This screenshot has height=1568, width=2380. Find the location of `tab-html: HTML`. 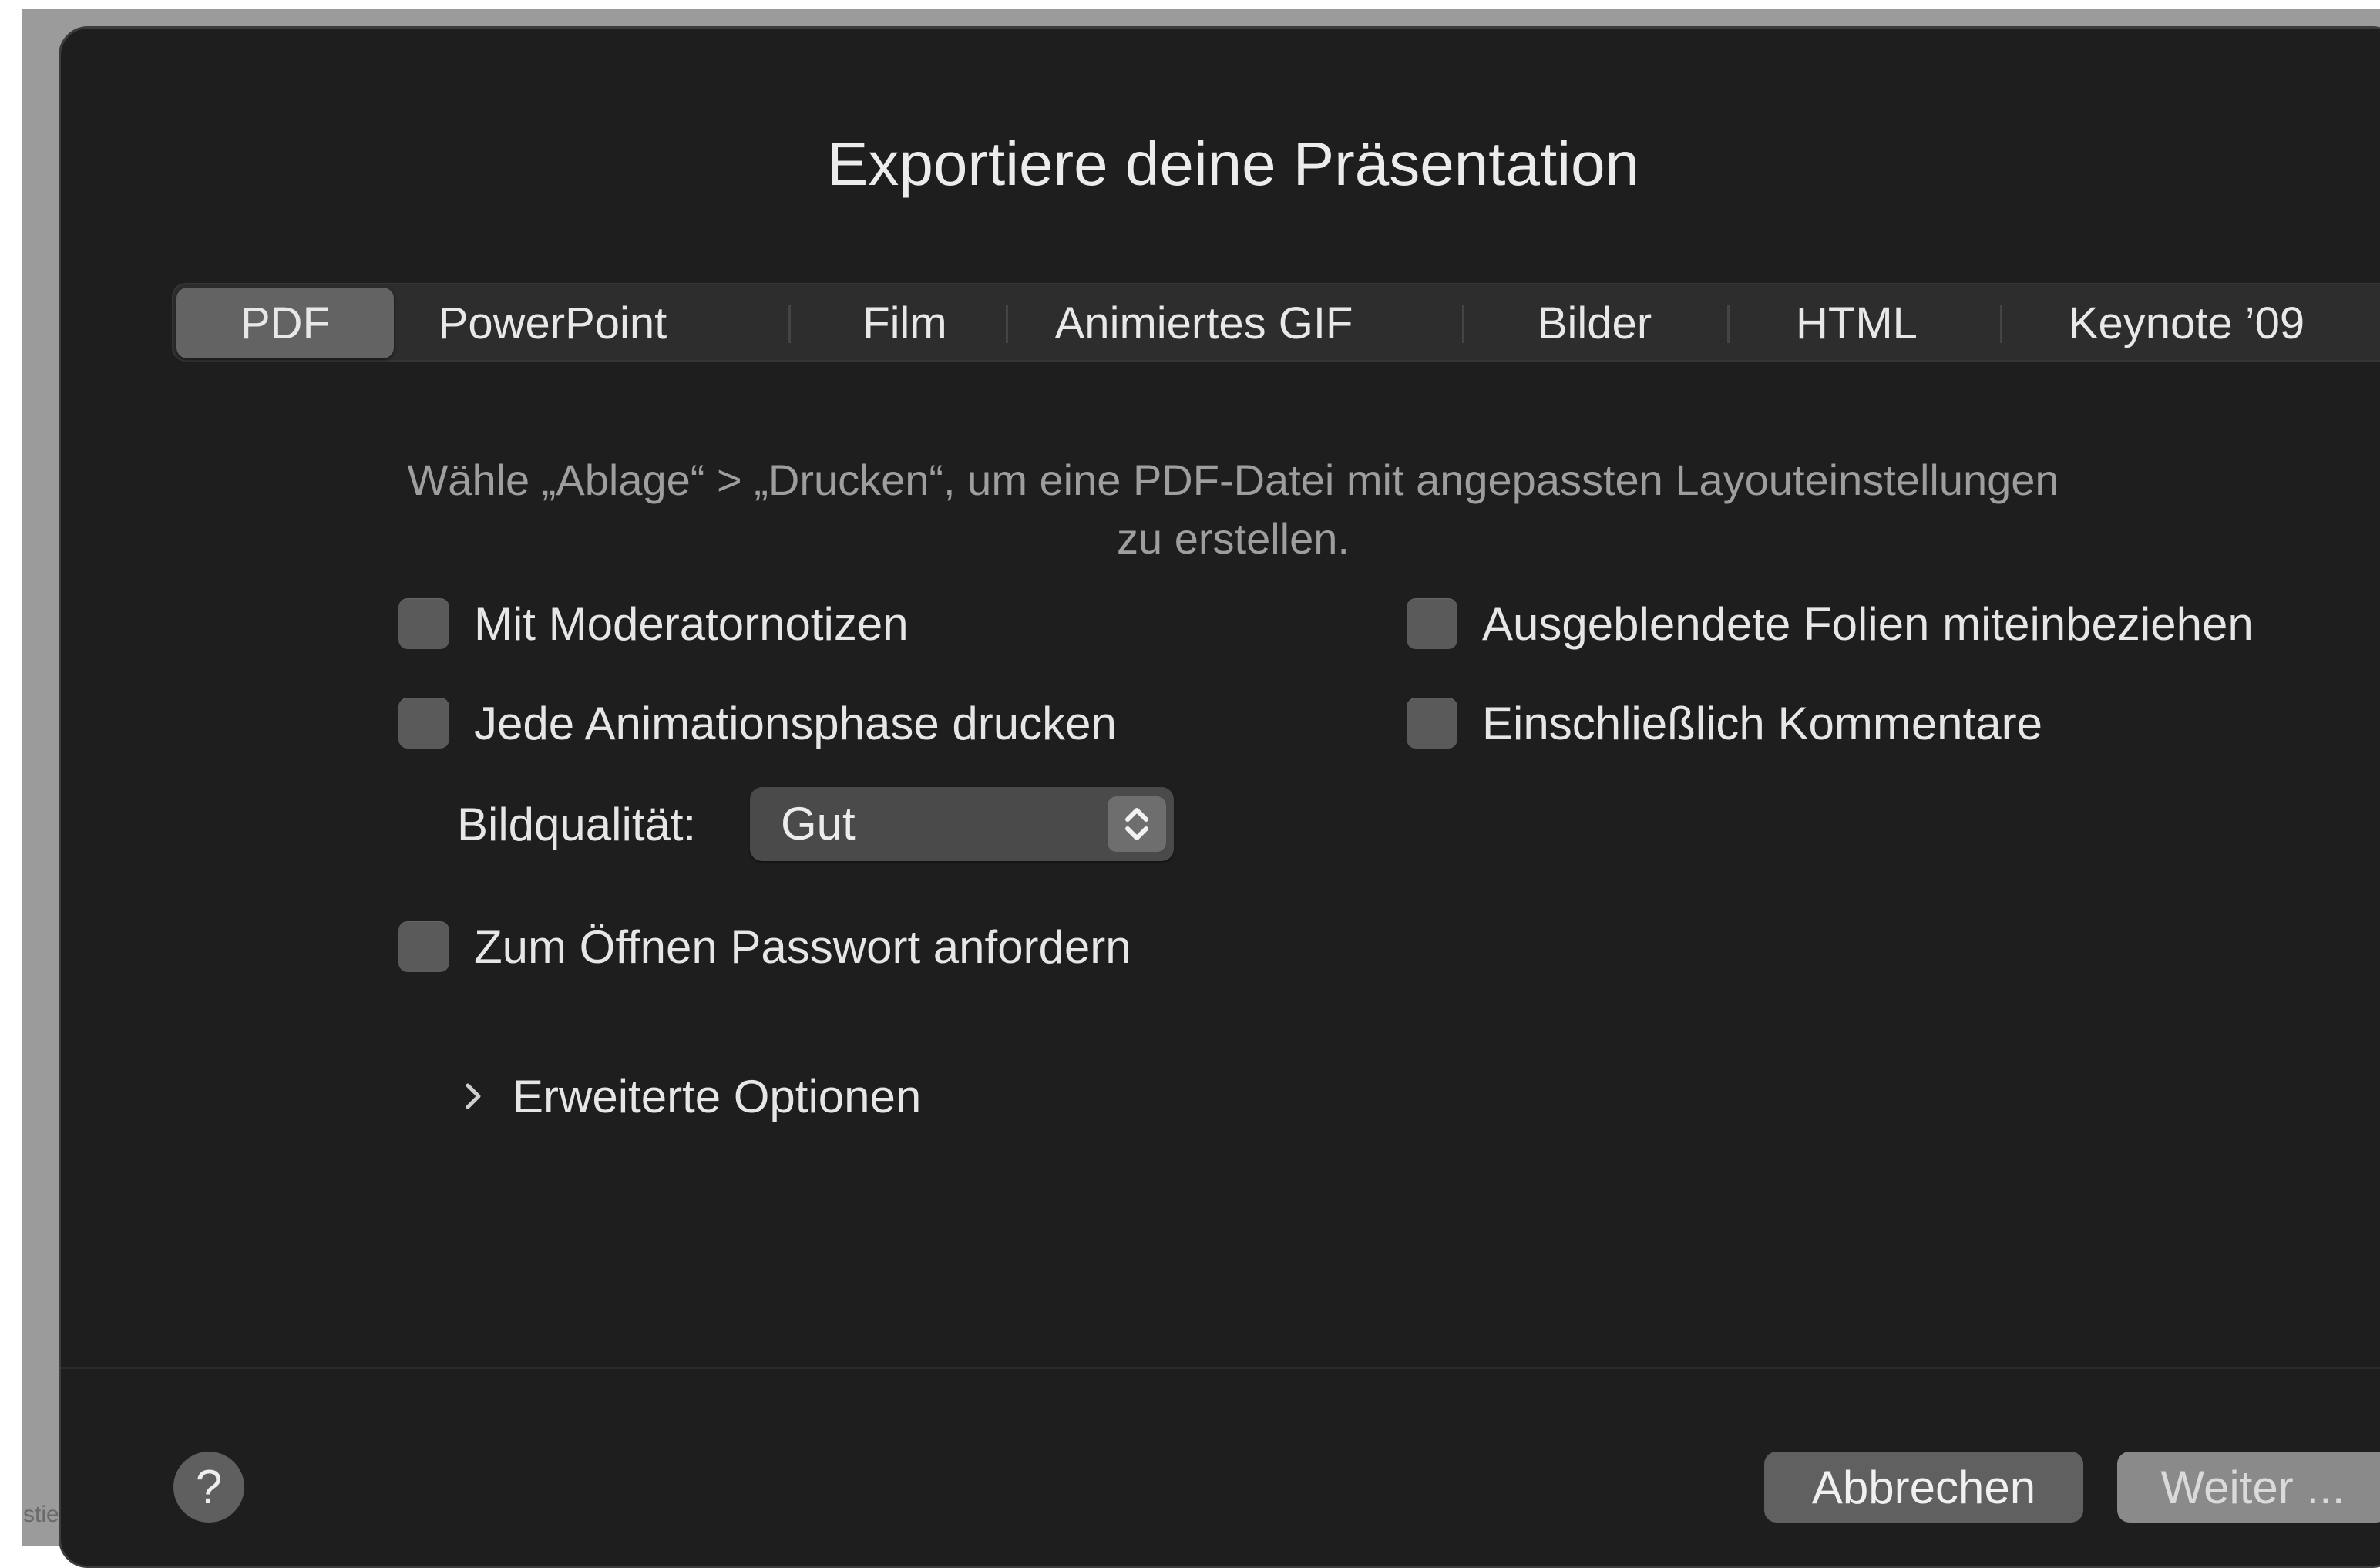

tab-html: HTML is located at coordinates (1857, 323).